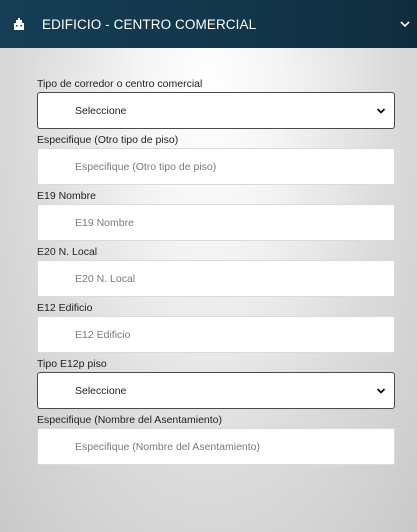 The height and width of the screenshot is (532, 417). I want to click on field-label-tipo-corredor: Tipo de corredor o centro comercial, so click(120, 84).